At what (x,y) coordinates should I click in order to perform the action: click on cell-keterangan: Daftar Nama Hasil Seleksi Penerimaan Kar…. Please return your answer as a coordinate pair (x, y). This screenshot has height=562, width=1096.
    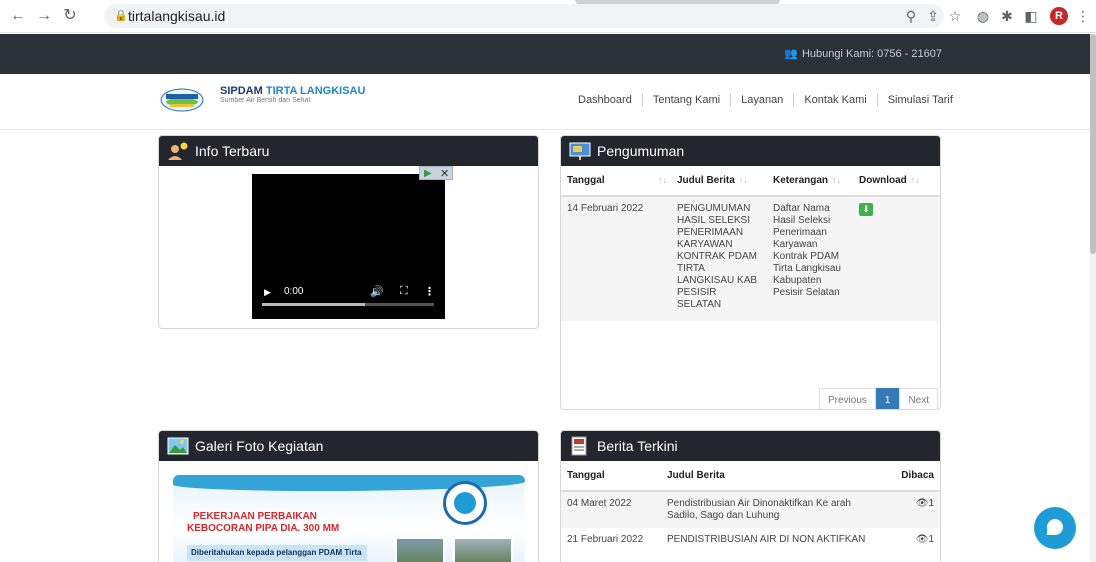
    Looking at the image, I should click on (810, 258).